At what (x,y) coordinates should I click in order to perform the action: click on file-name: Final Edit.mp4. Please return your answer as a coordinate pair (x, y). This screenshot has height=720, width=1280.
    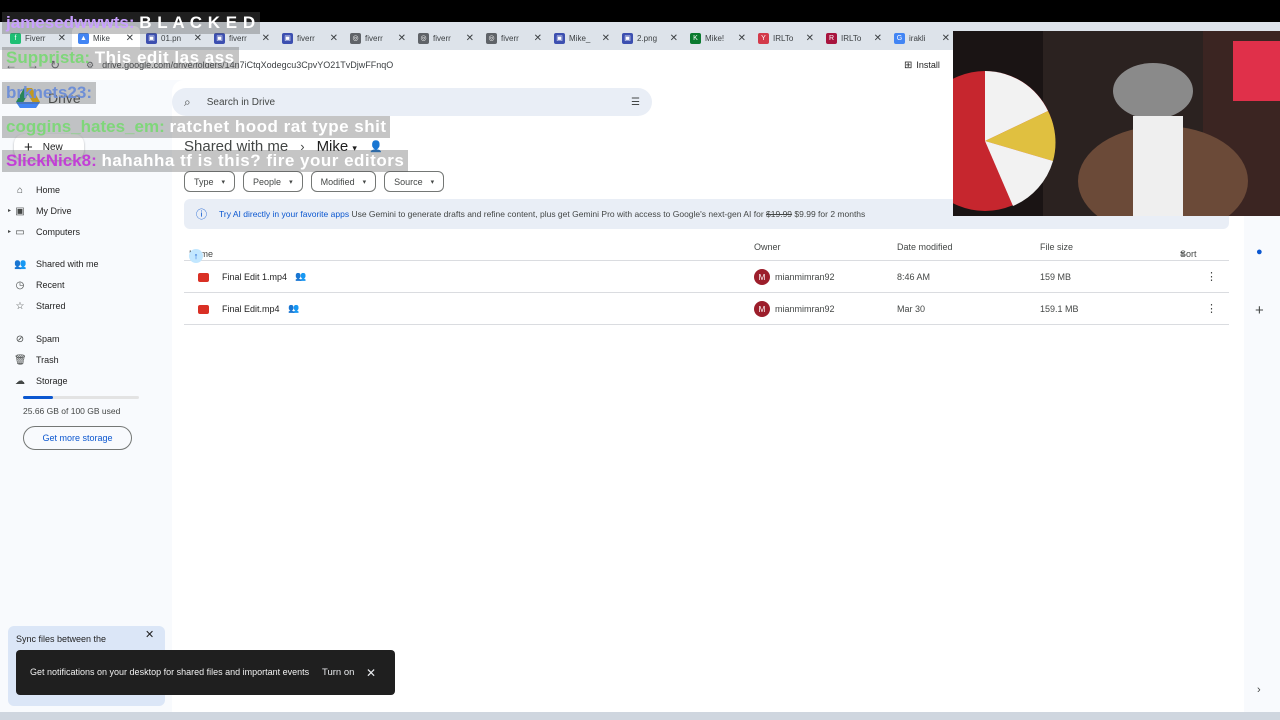
    Looking at the image, I should click on (251, 309).